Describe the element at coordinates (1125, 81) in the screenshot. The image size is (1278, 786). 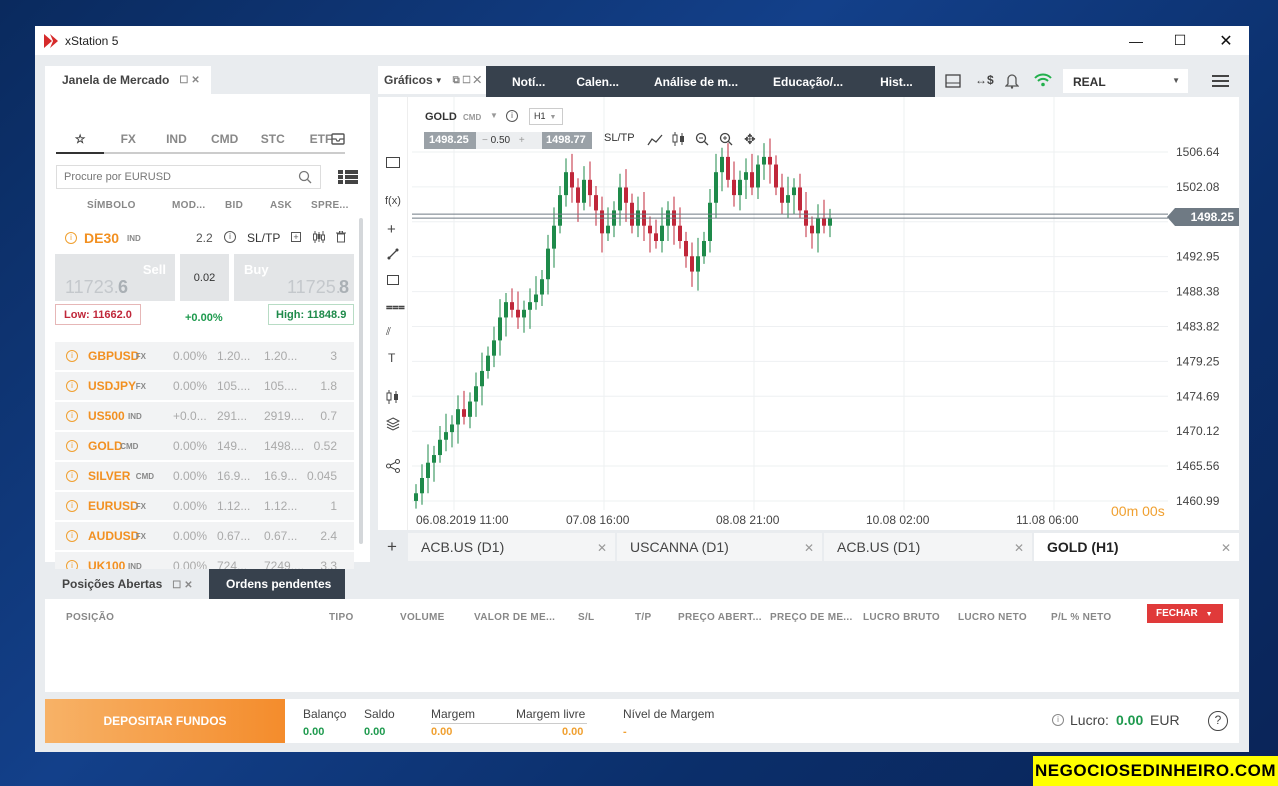
I see `account-select: REAL ▼` at that location.